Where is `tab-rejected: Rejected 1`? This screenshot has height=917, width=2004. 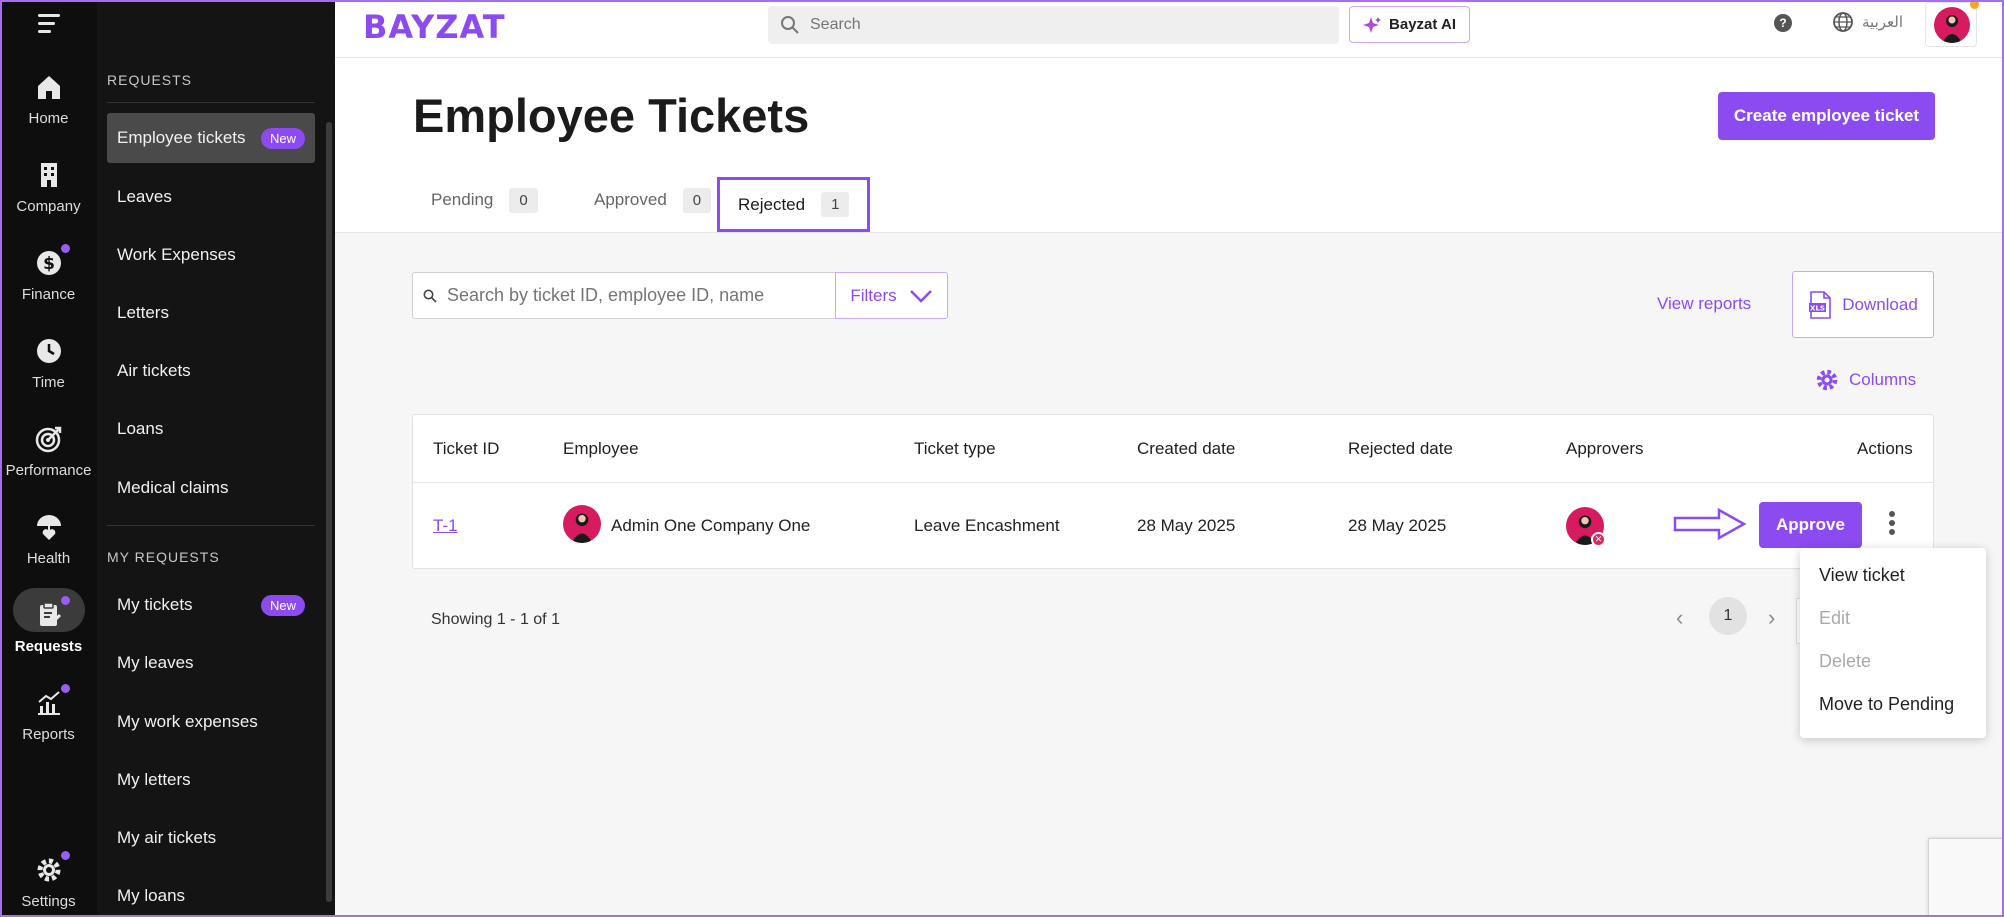
tab-rejected: Rejected 1 is located at coordinates (794, 204).